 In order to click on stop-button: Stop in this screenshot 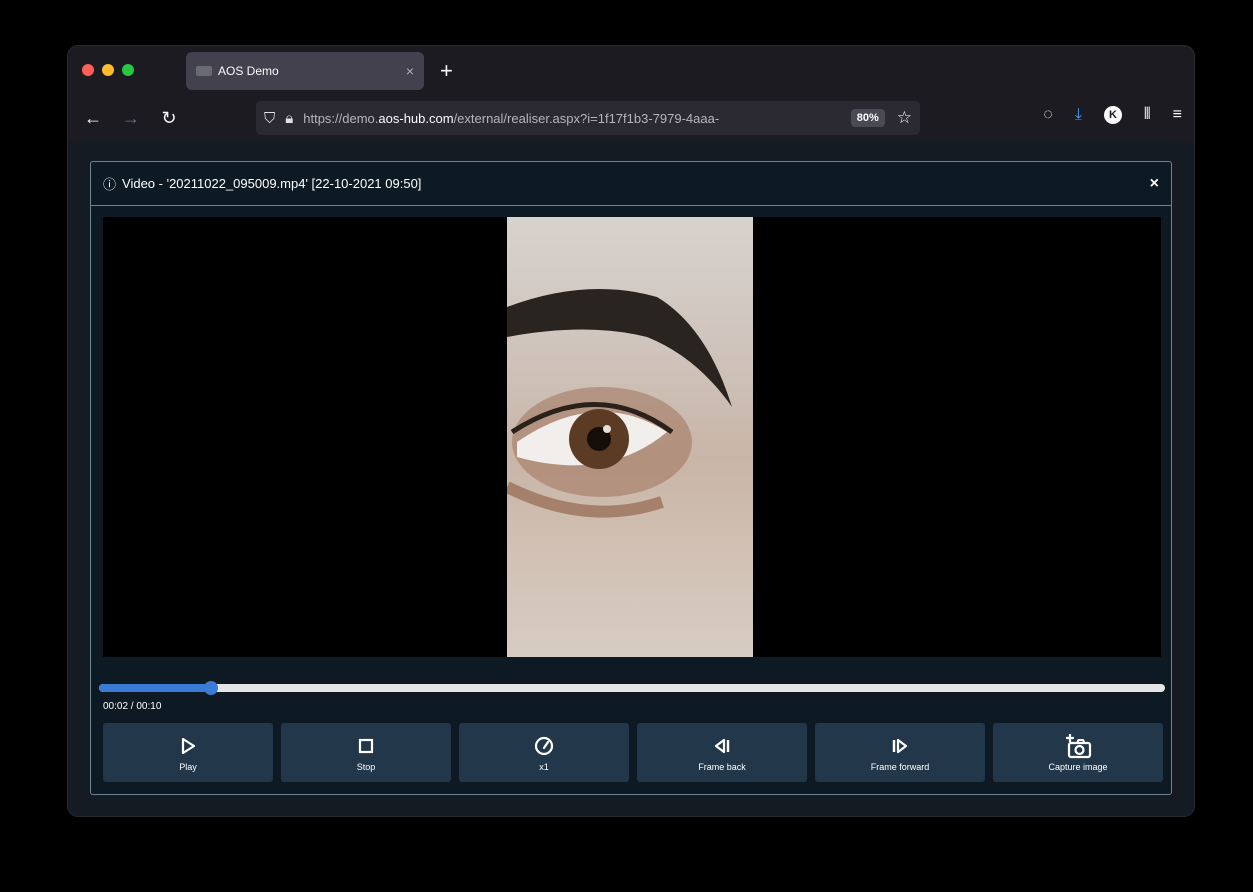, I will do `click(366, 752)`.